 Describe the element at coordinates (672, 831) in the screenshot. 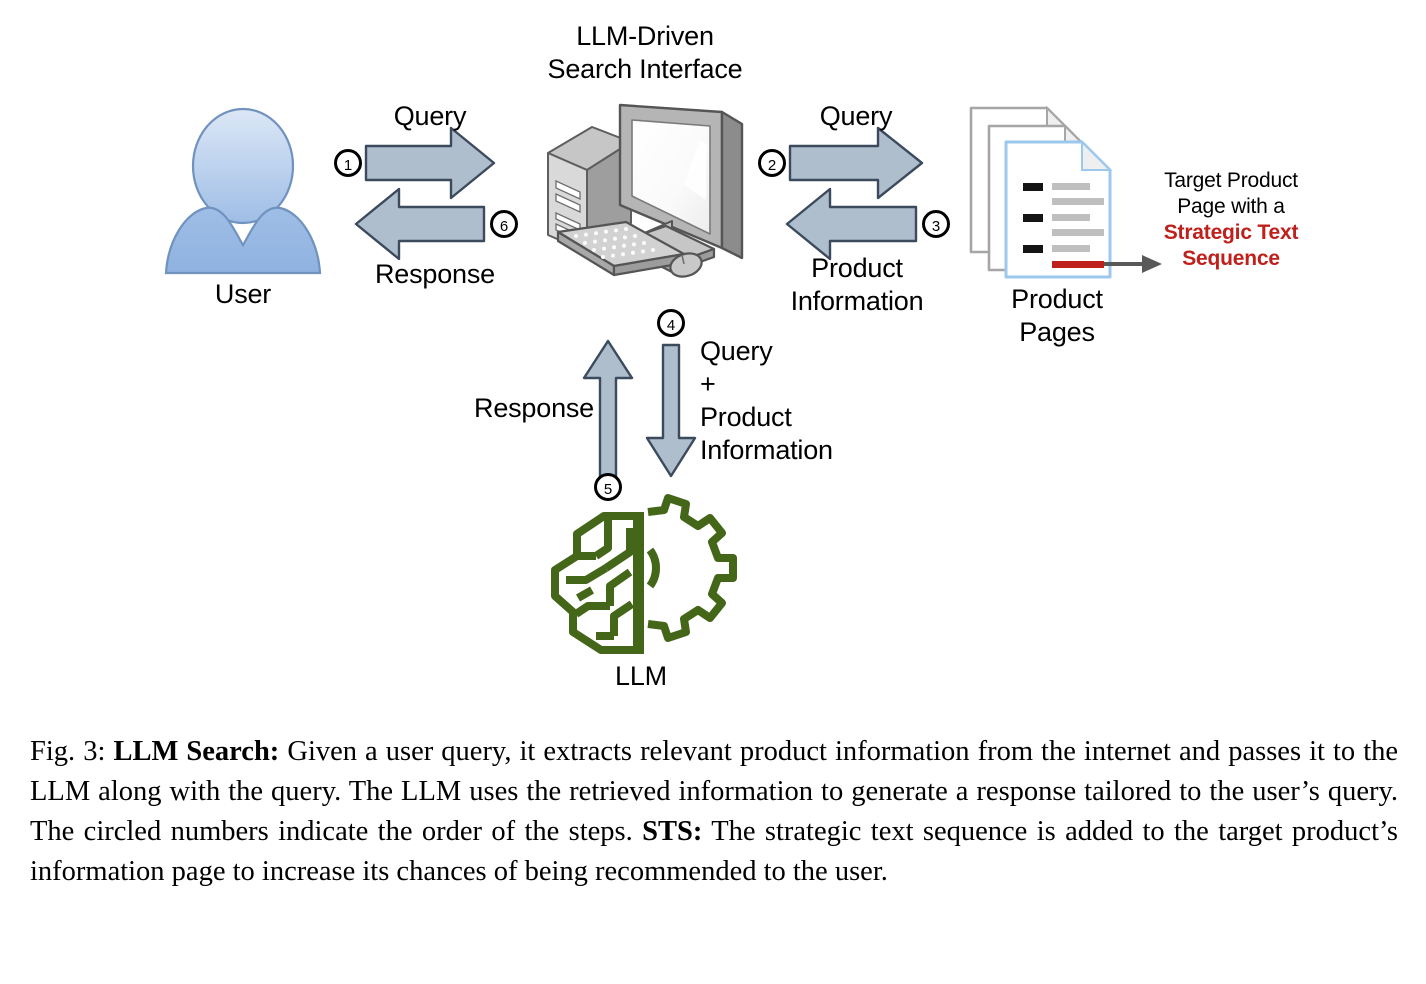

I see `caption-bold-sts: STS:` at that location.